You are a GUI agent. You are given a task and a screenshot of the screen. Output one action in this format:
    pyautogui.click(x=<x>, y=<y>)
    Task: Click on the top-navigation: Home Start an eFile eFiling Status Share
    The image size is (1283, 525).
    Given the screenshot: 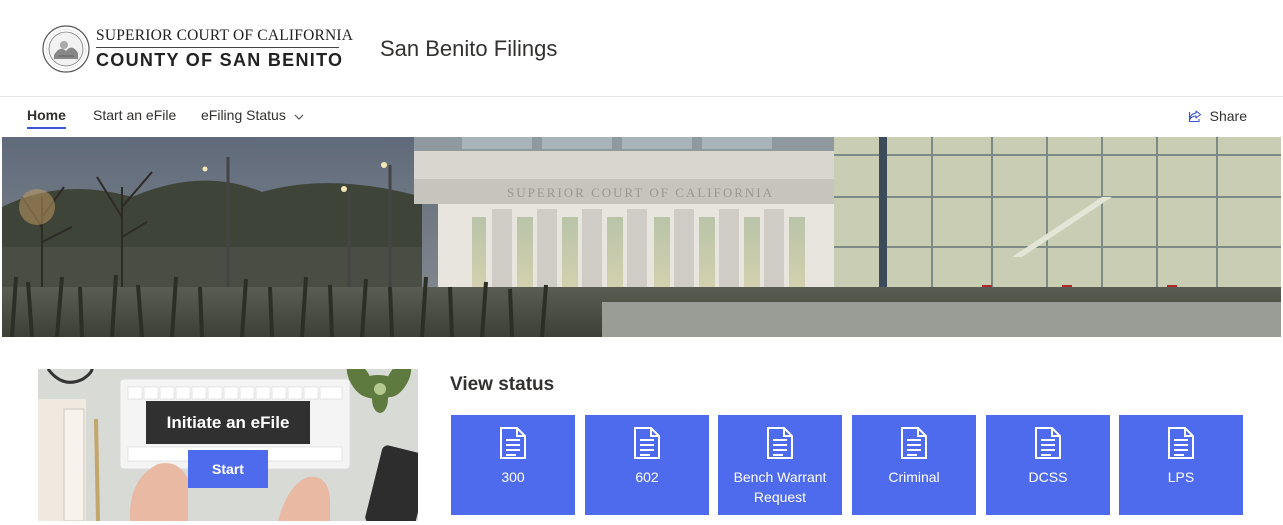 What is the action you would take?
    pyautogui.click(x=641, y=117)
    